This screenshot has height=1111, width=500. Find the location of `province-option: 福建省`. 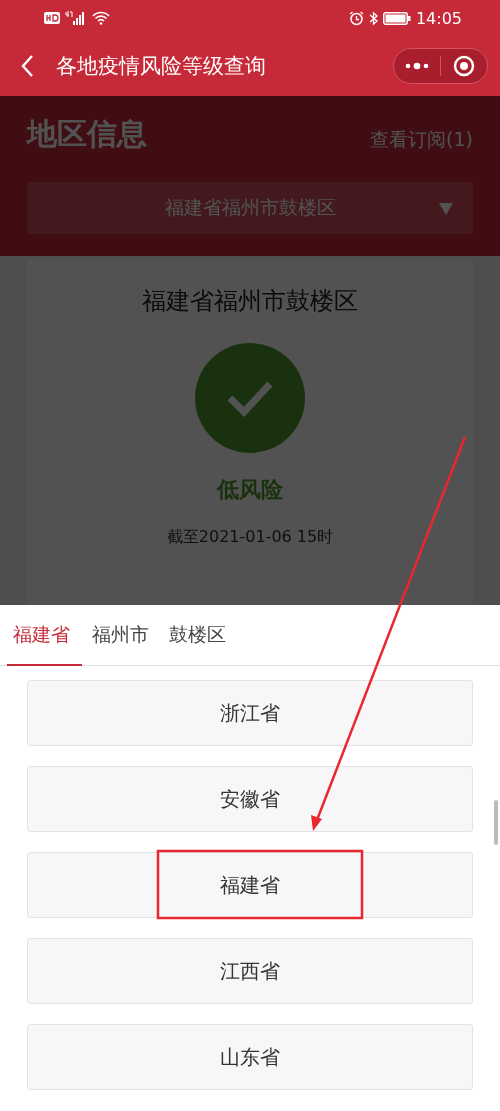

province-option: 福建省 is located at coordinates (250, 885).